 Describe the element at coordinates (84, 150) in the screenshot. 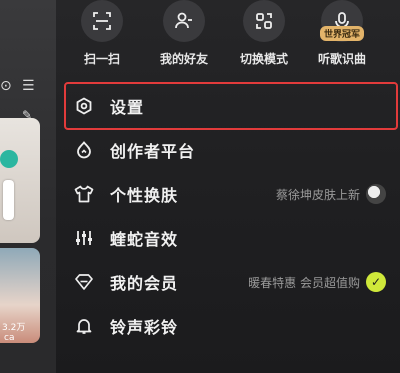

I see `creator-platform-icon` at that location.